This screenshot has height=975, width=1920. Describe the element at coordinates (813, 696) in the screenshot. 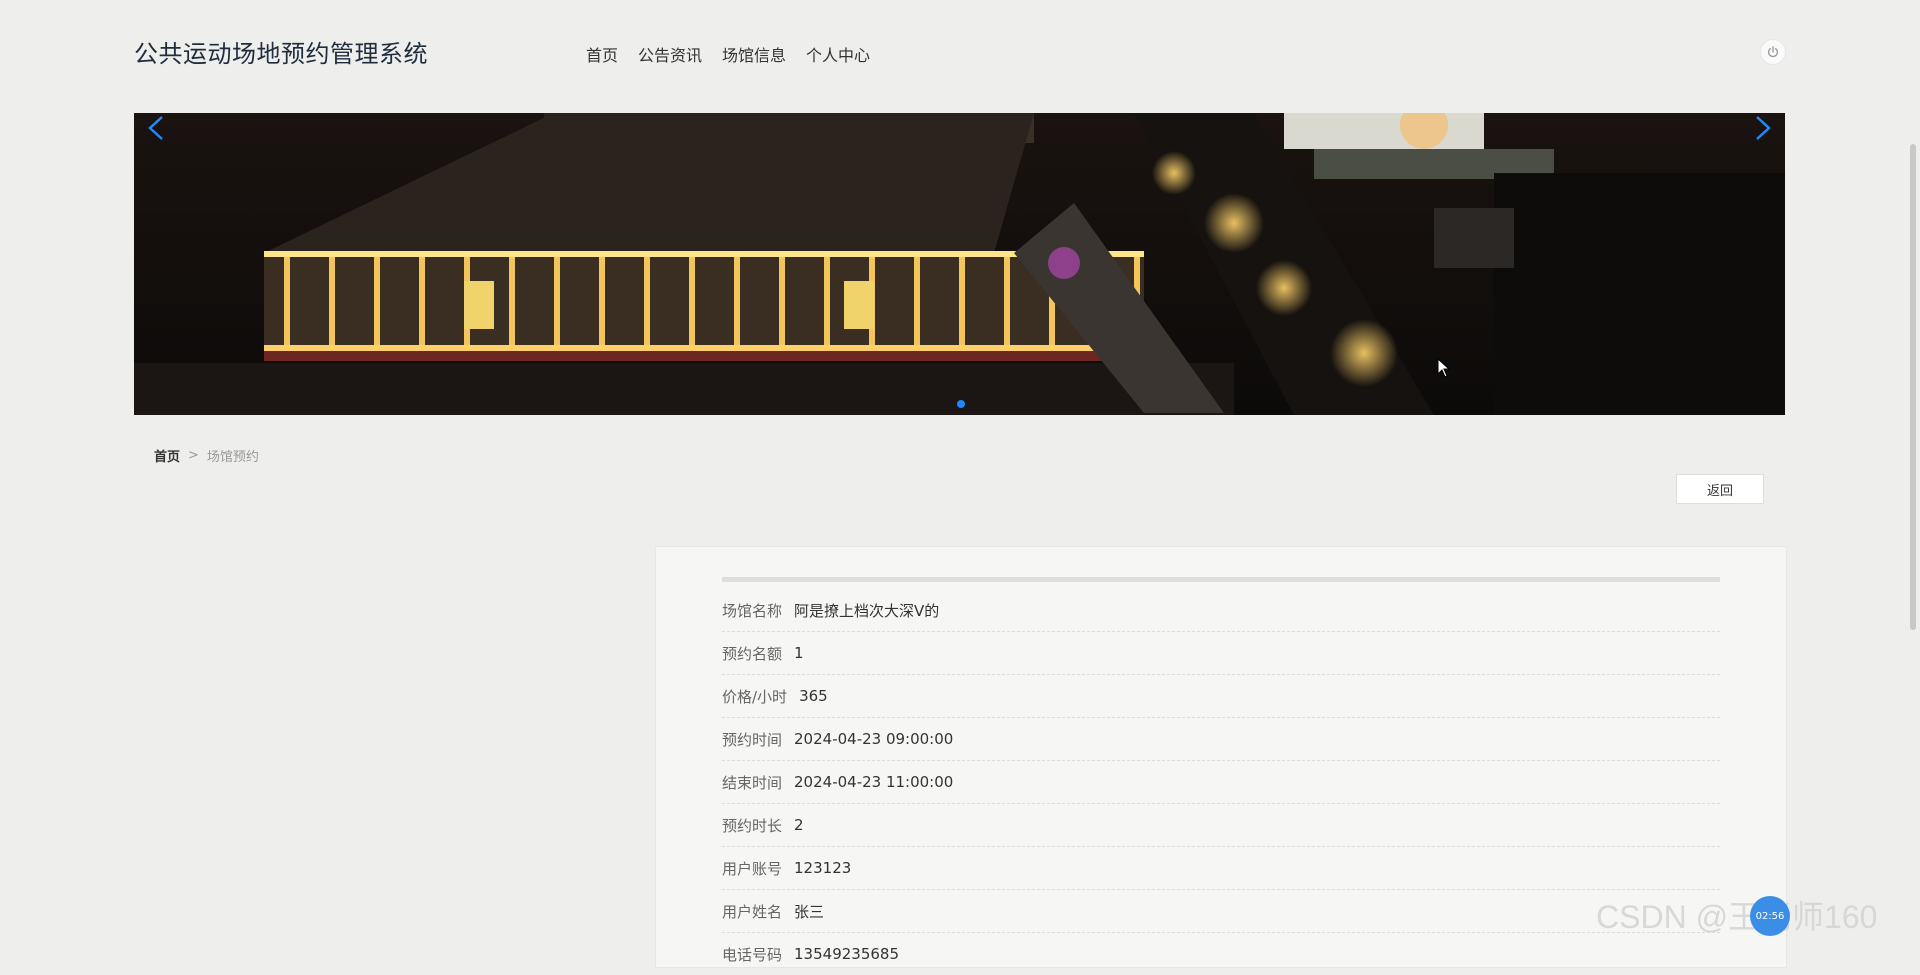

I see `detail-value: 365` at that location.